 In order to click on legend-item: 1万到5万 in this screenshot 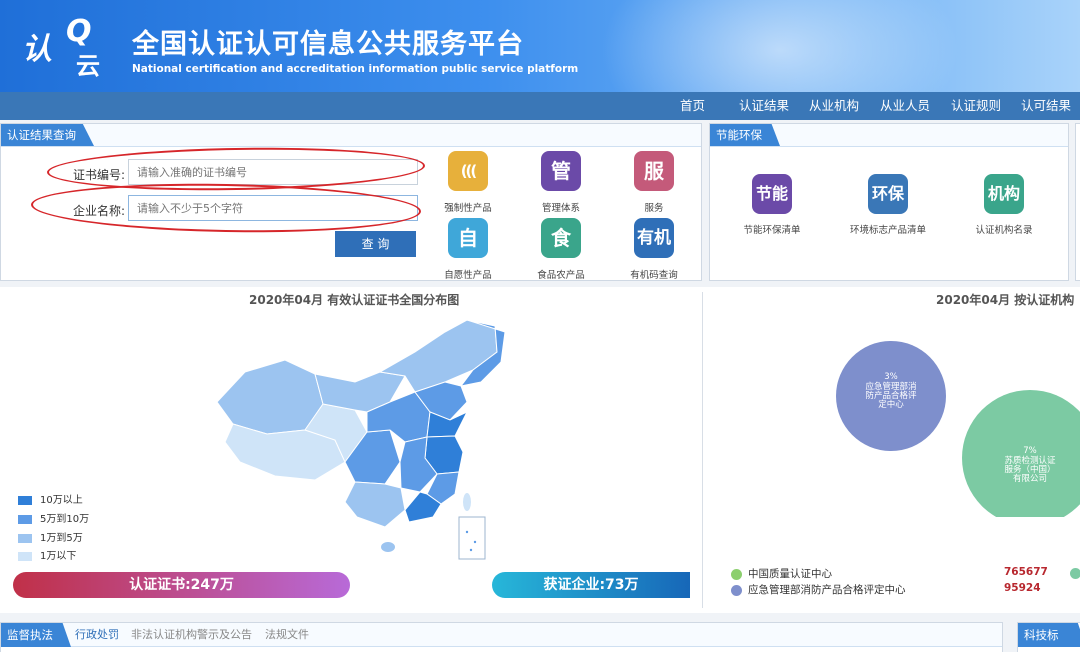, I will do `click(50, 536)`.